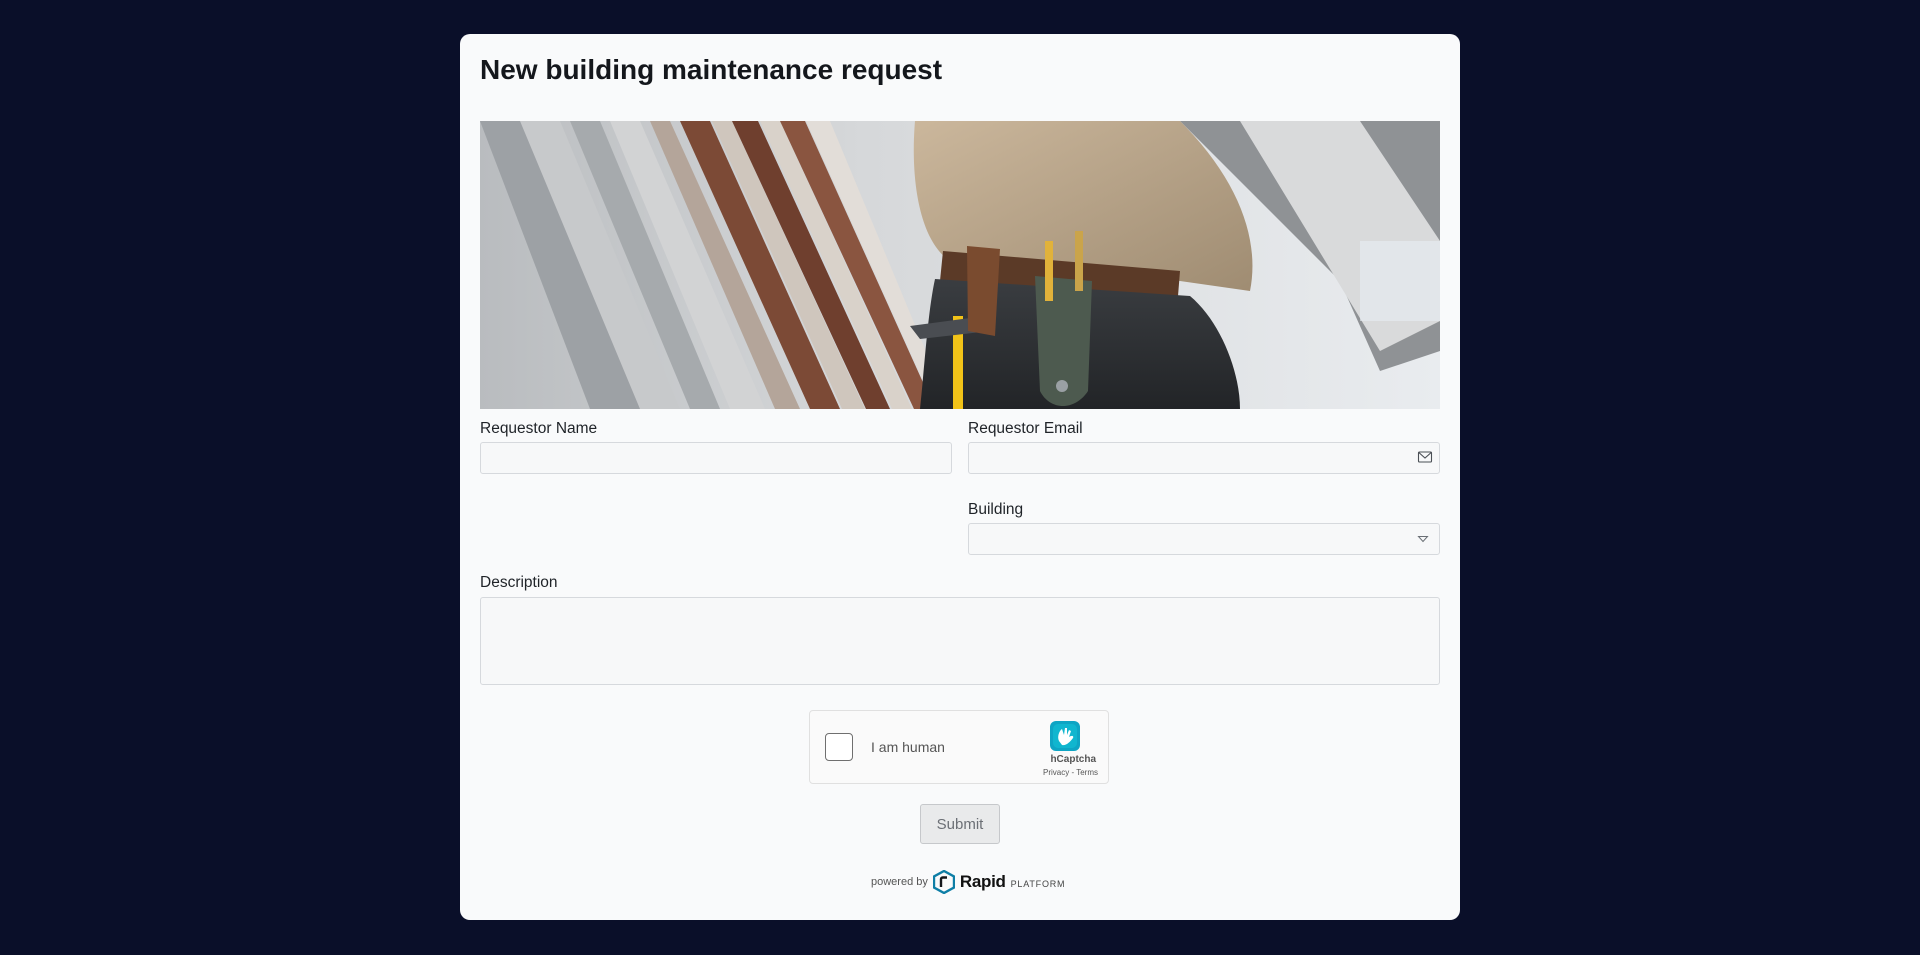 This screenshot has height=955, width=1920. What do you see at coordinates (1070, 772) in the screenshot?
I see `captcha-links: Privacy - Terms` at bounding box center [1070, 772].